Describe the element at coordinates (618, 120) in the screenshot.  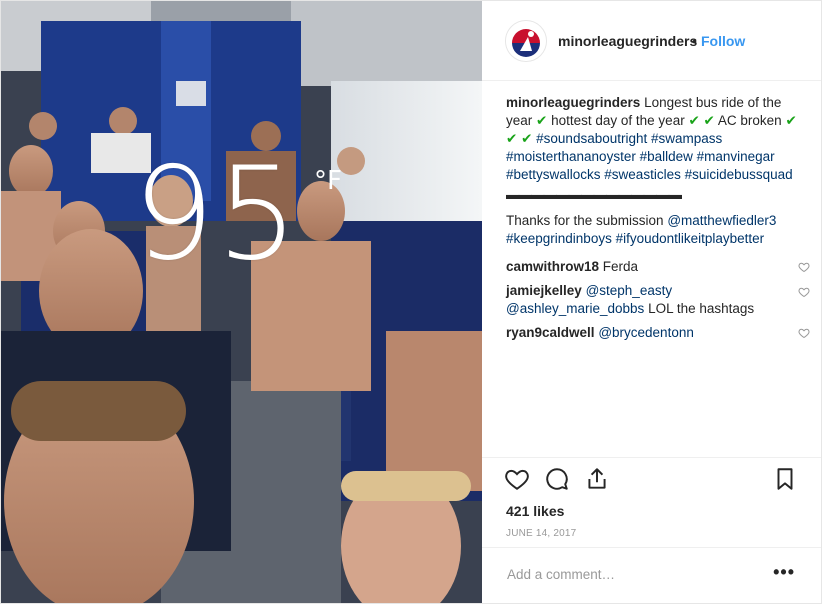
I see `caption-text-2: hottest day of the year` at that location.